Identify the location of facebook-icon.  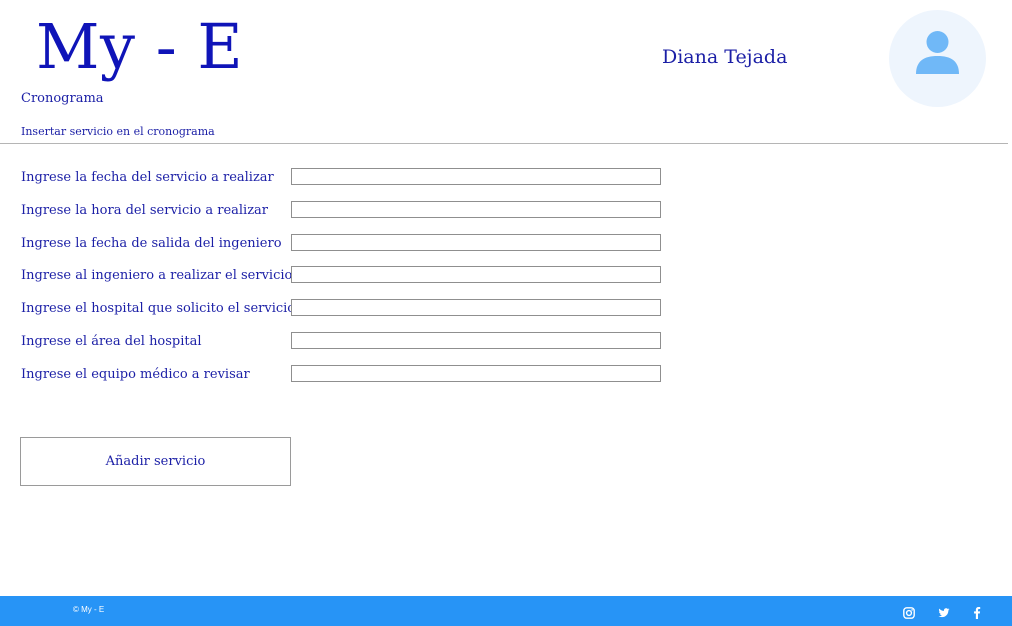
(979, 611).